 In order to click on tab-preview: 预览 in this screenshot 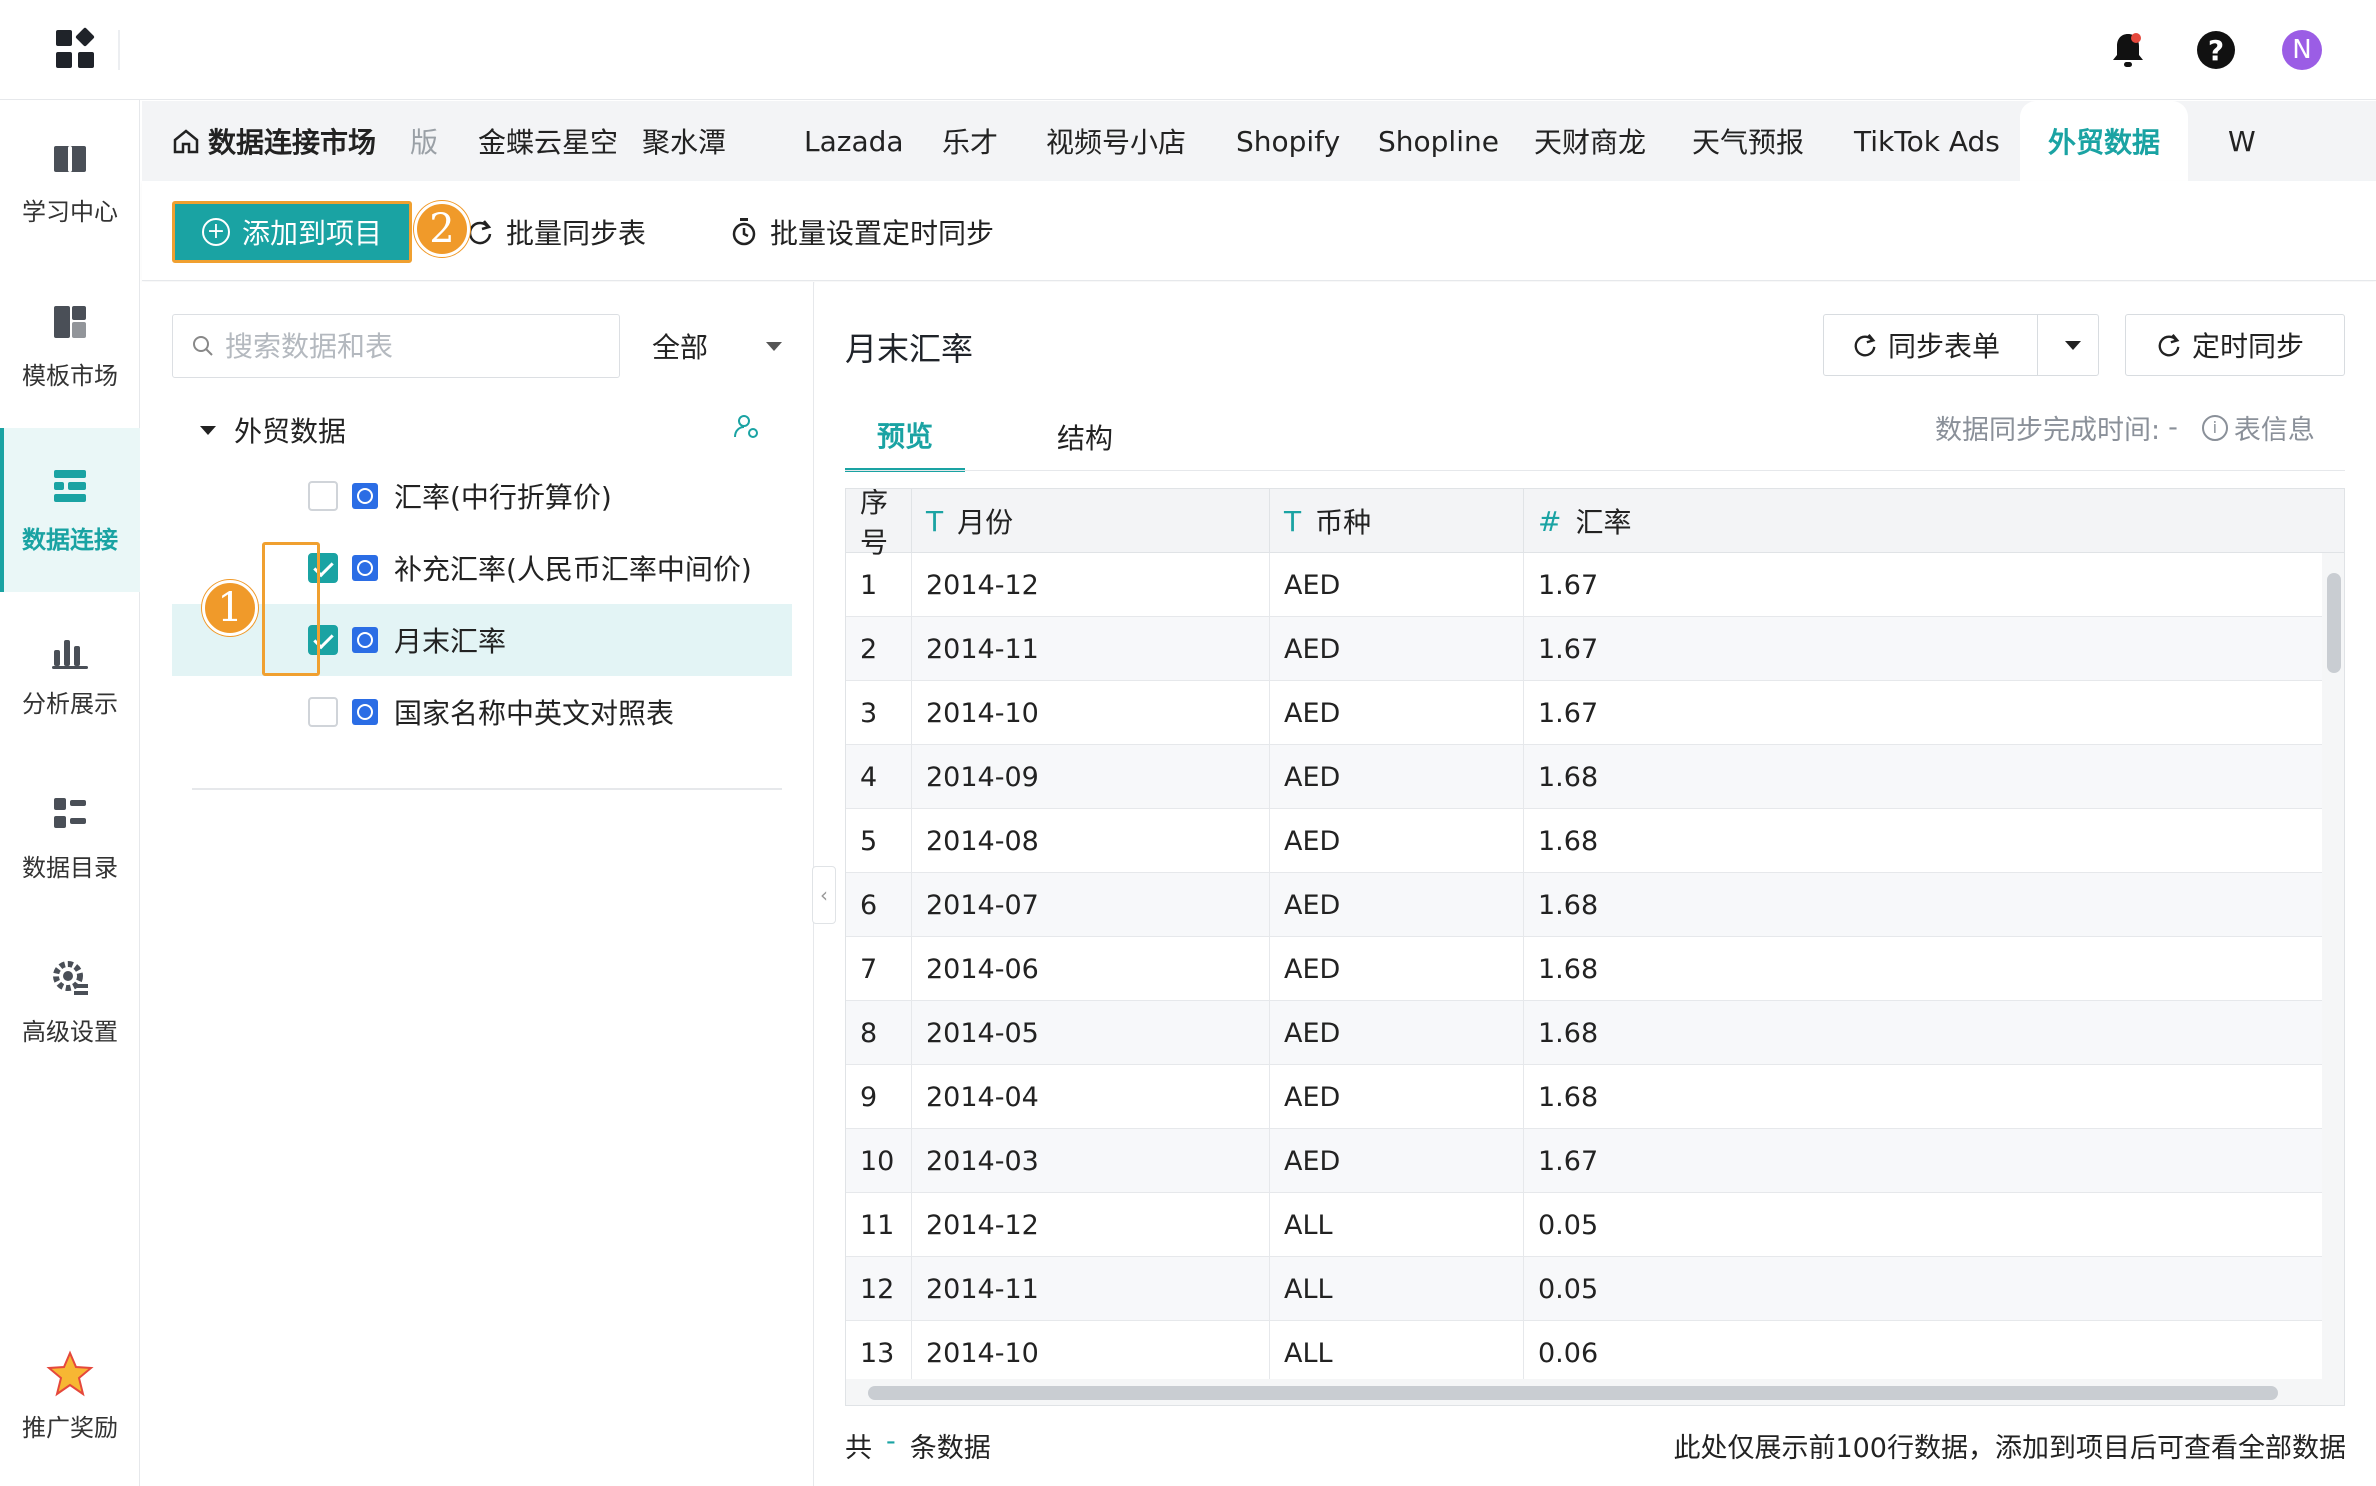, I will do `click(905, 437)`.